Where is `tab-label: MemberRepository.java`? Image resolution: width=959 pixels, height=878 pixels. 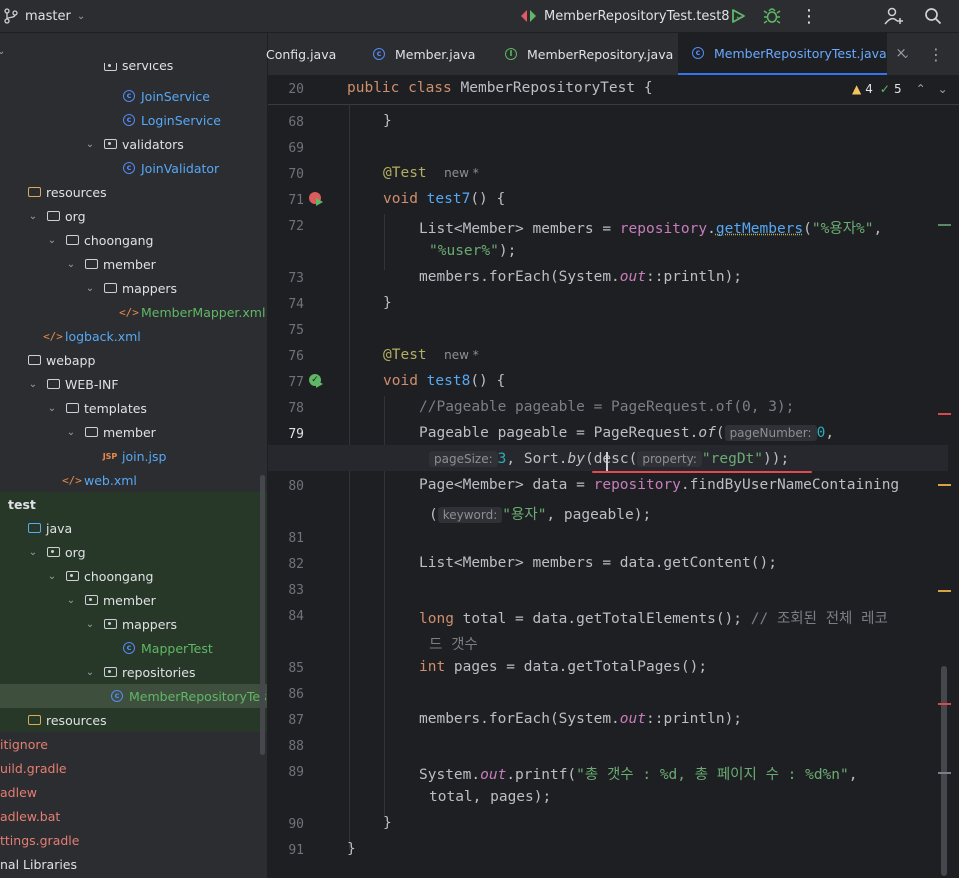
tab-label: MemberRepository.java is located at coordinates (600, 54).